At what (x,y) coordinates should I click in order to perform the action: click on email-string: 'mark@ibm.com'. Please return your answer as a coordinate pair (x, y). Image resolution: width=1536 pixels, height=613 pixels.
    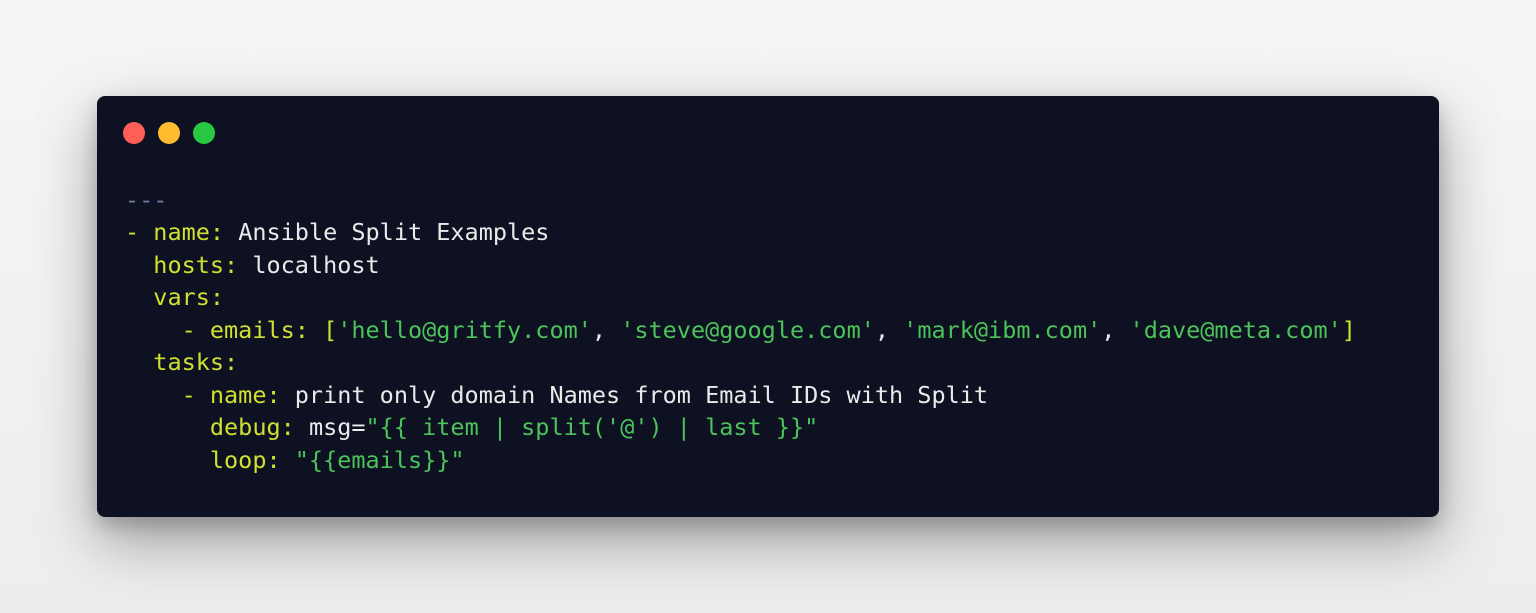
    Looking at the image, I should click on (1002, 329).